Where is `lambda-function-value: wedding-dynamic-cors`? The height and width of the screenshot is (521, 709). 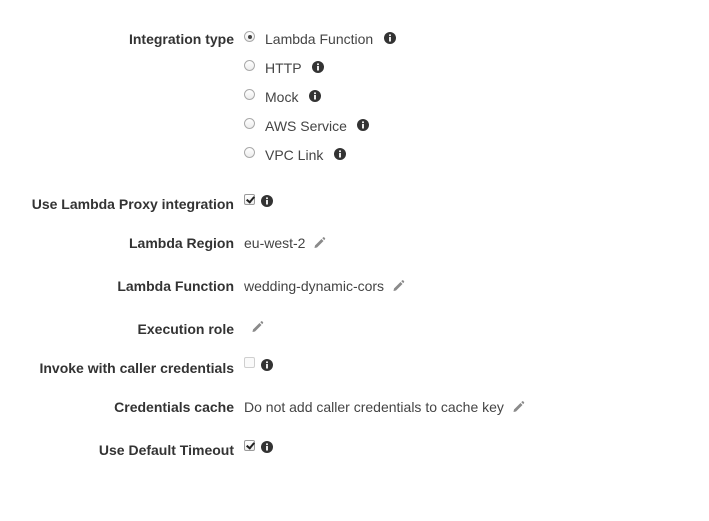
lambda-function-value: wedding-dynamic-cors is located at coordinates (314, 286).